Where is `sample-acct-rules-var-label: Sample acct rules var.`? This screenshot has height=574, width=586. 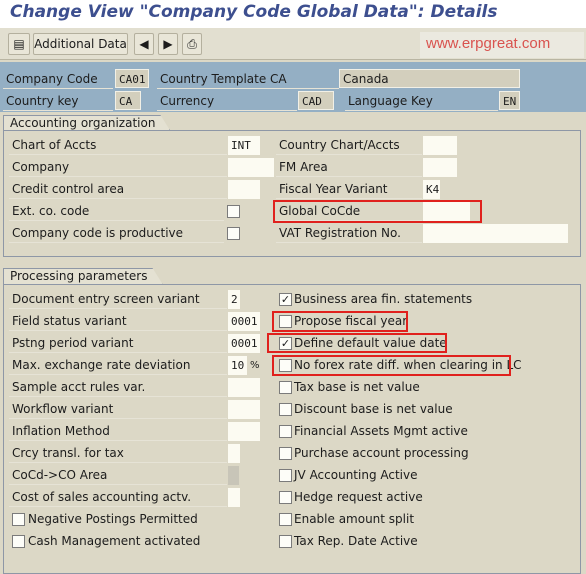 sample-acct-rules-var-label: Sample acct rules var. is located at coordinates (118, 387).